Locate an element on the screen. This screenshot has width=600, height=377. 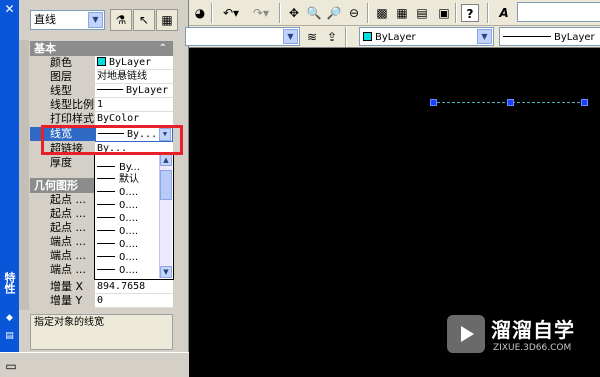
properties-icon: ▩ is located at coordinates (382, 13).